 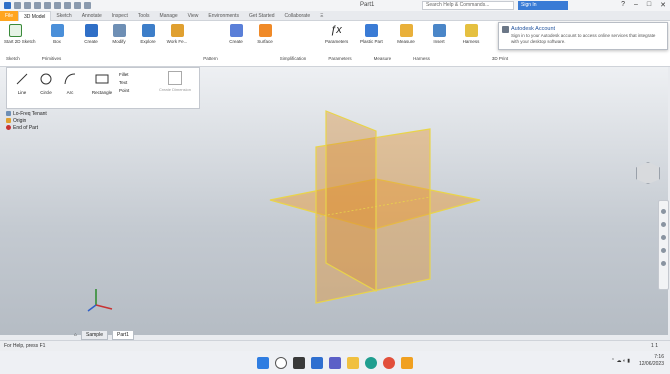 I want to click on rectangle-tool: Rectangle, so click(x=102, y=83).